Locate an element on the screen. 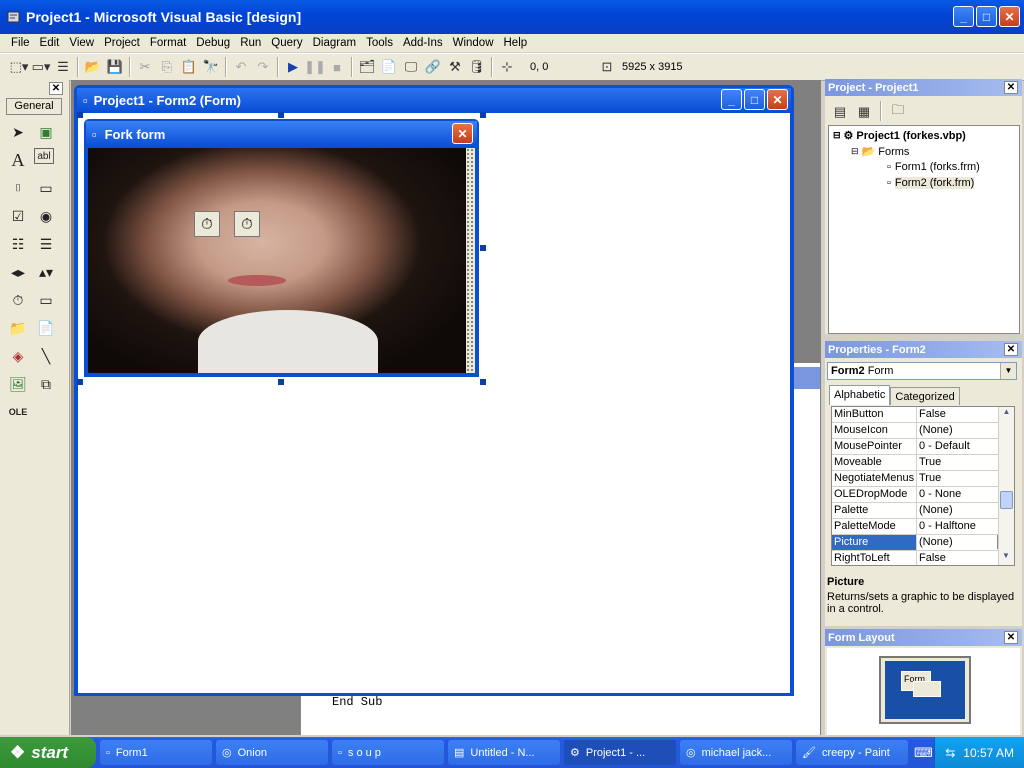 This screenshot has height=768, width=1024. tree-expand-icon: ⊟ is located at coordinates (837, 135).